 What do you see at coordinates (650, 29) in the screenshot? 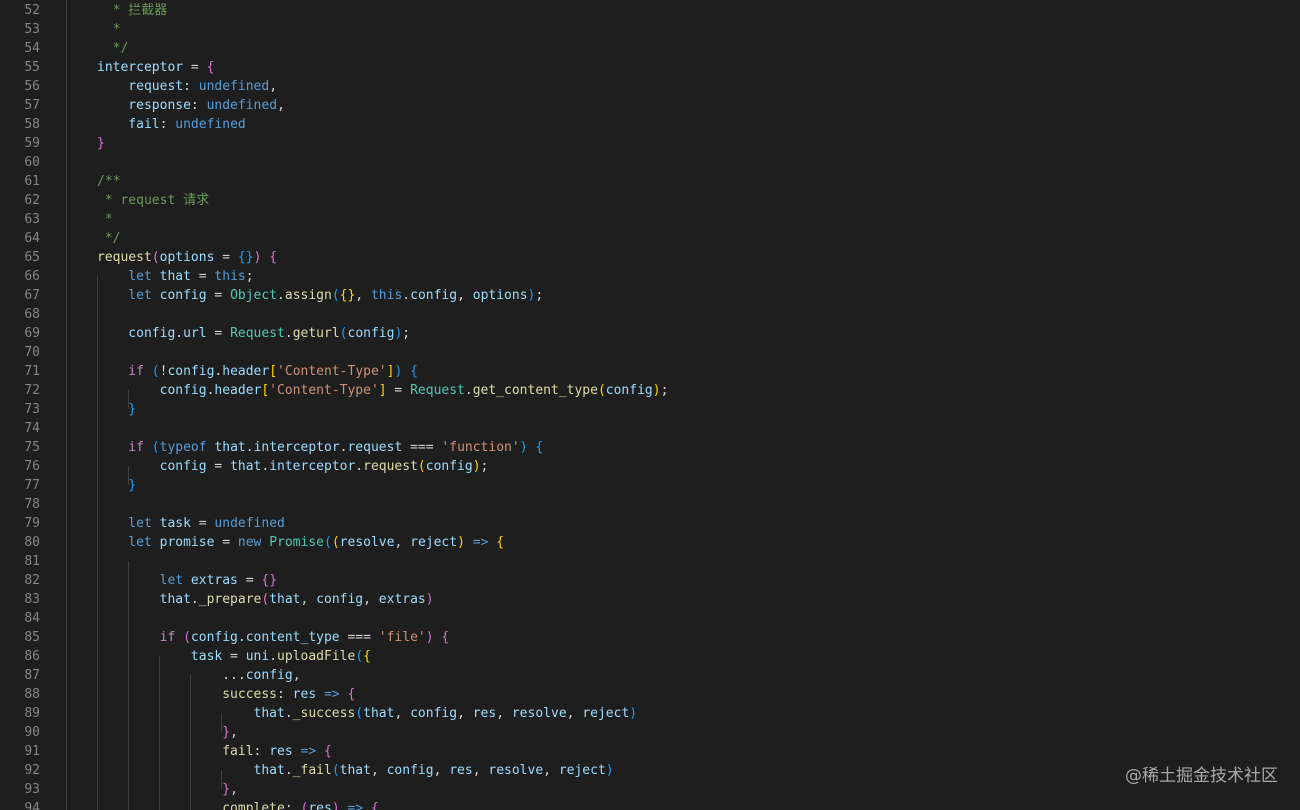
I see `code-line: 53 *` at bounding box center [650, 29].